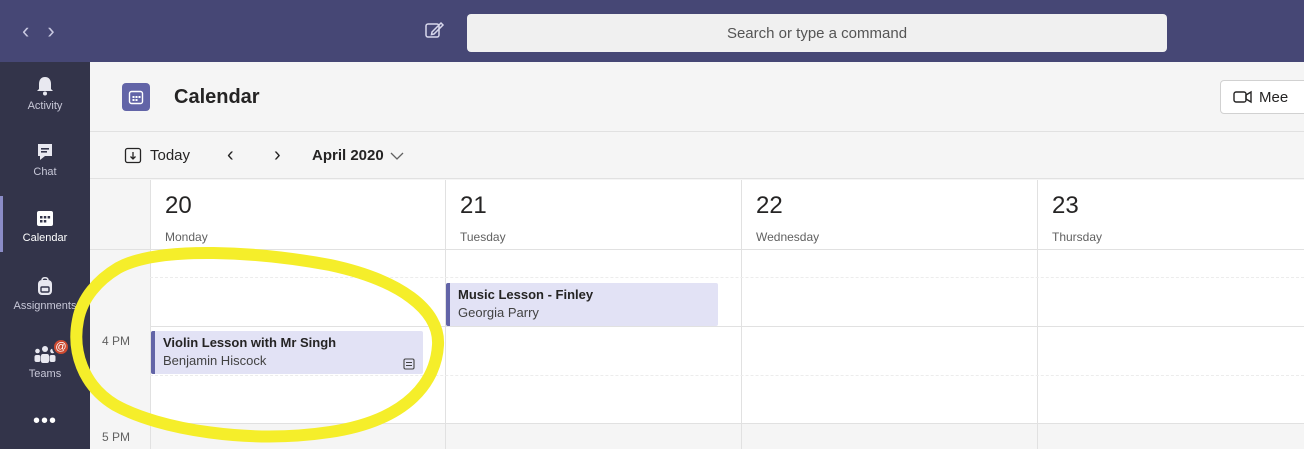 The height and width of the screenshot is (449, 1304). Describe the element at coordinates (697, 156) in the screenshot. I see `calendar-toolbar: Today ‹ › April 2020` at that location.